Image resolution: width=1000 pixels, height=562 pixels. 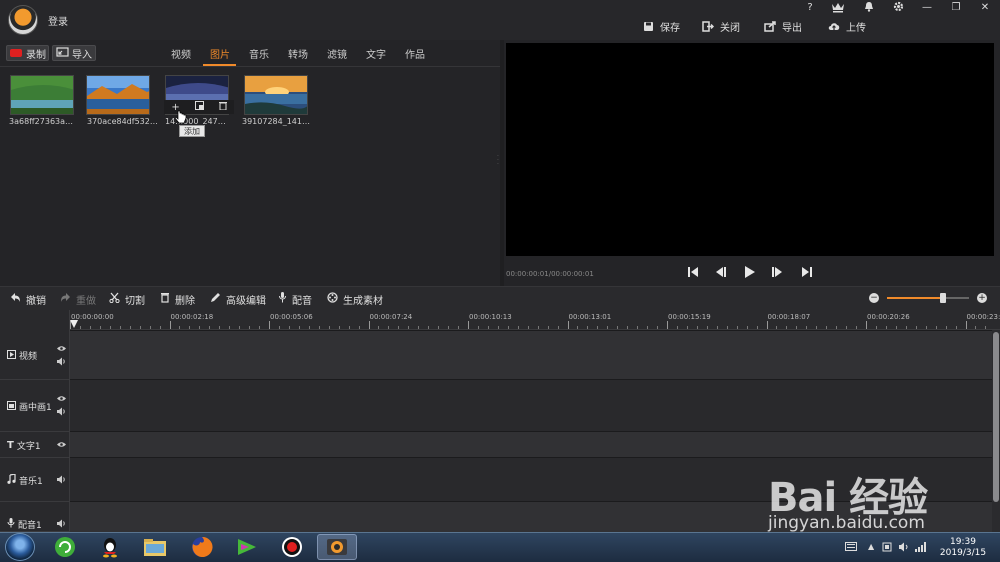 I want to click on playhead, so click(x=74, y=324).